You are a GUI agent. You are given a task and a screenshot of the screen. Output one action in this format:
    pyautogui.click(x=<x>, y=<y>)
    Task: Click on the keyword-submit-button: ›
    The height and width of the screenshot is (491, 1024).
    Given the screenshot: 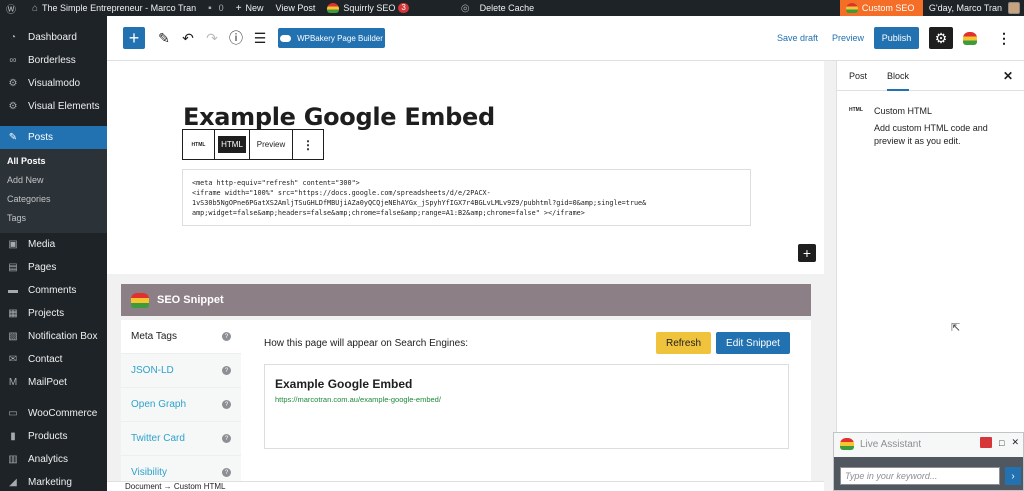 What is the action you would take?
    pyautogui.click(x=1013, y=476)
    